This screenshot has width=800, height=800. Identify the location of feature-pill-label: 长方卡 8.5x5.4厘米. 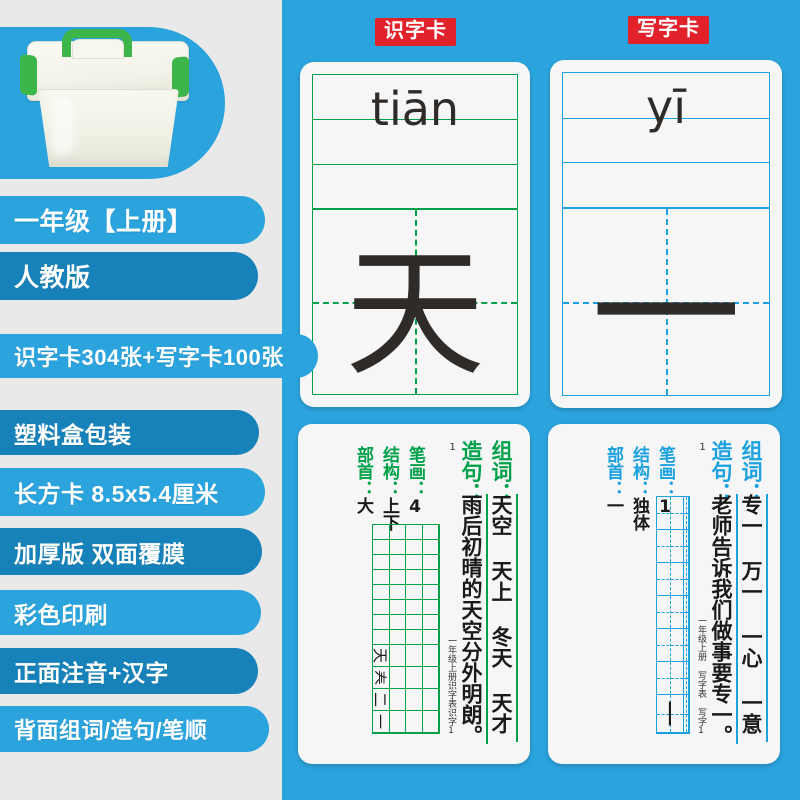
(116, 494).